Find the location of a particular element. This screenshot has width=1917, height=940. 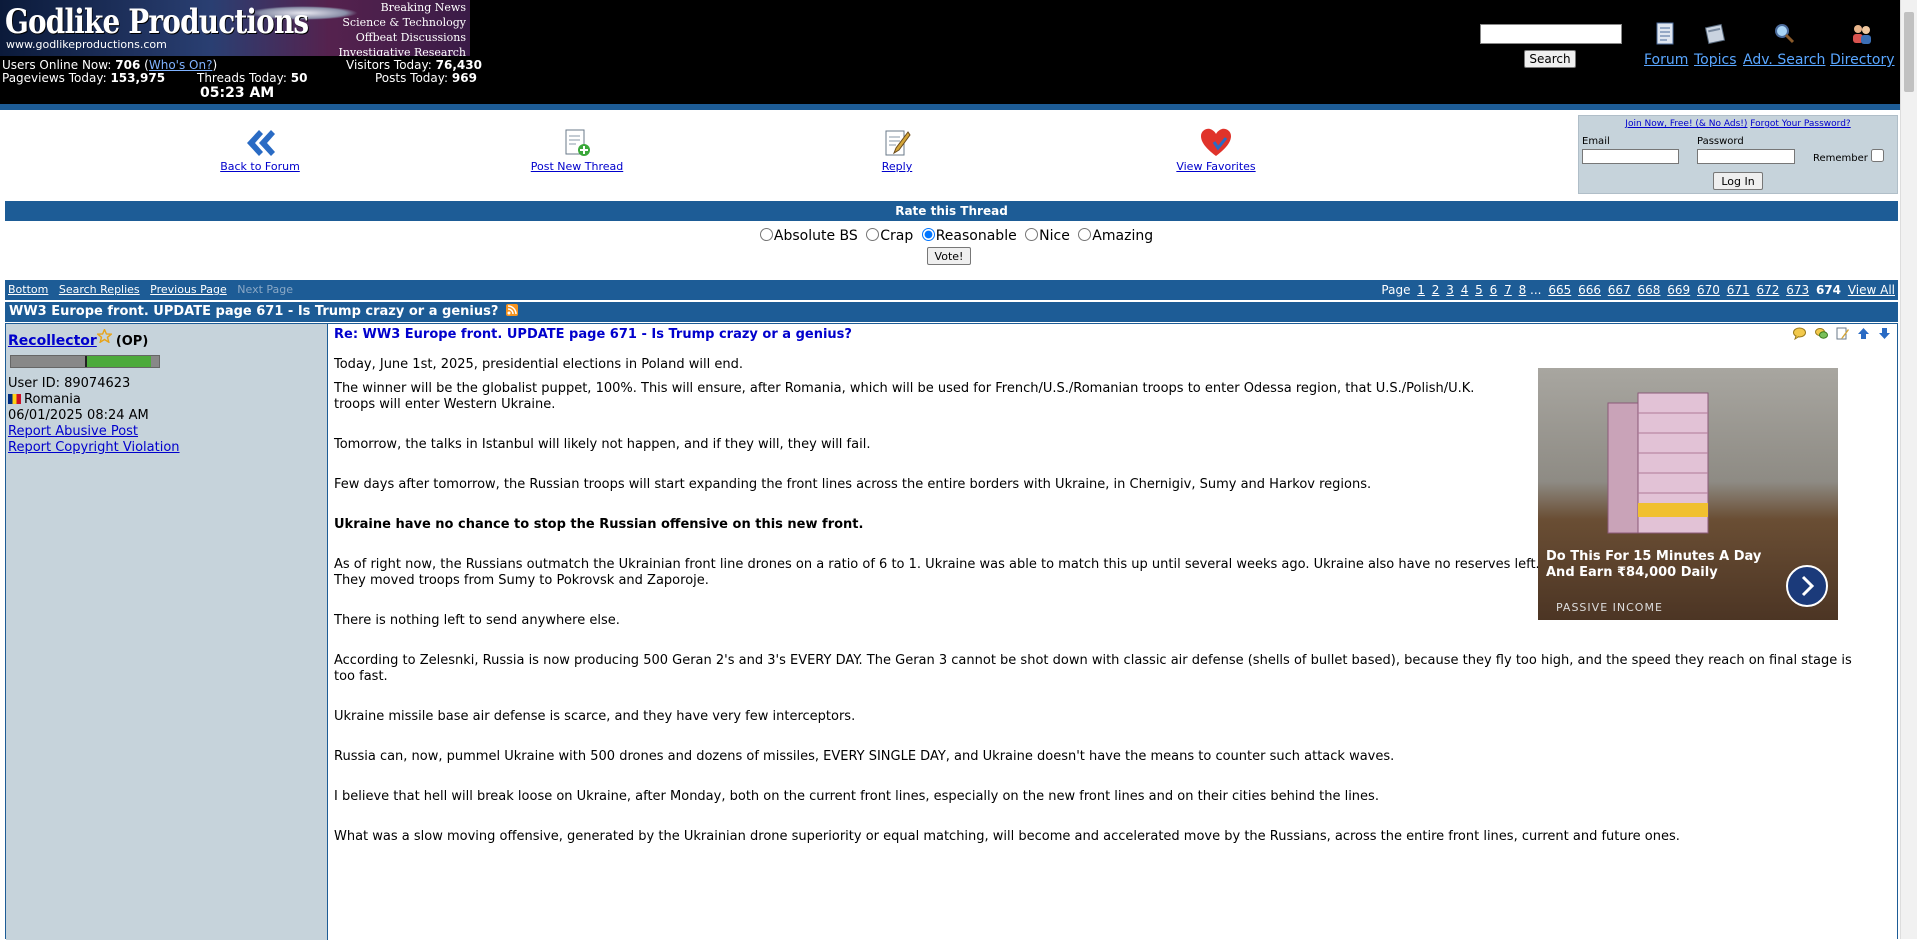

chevron-right-icon is located at coordinates (1808, 586).